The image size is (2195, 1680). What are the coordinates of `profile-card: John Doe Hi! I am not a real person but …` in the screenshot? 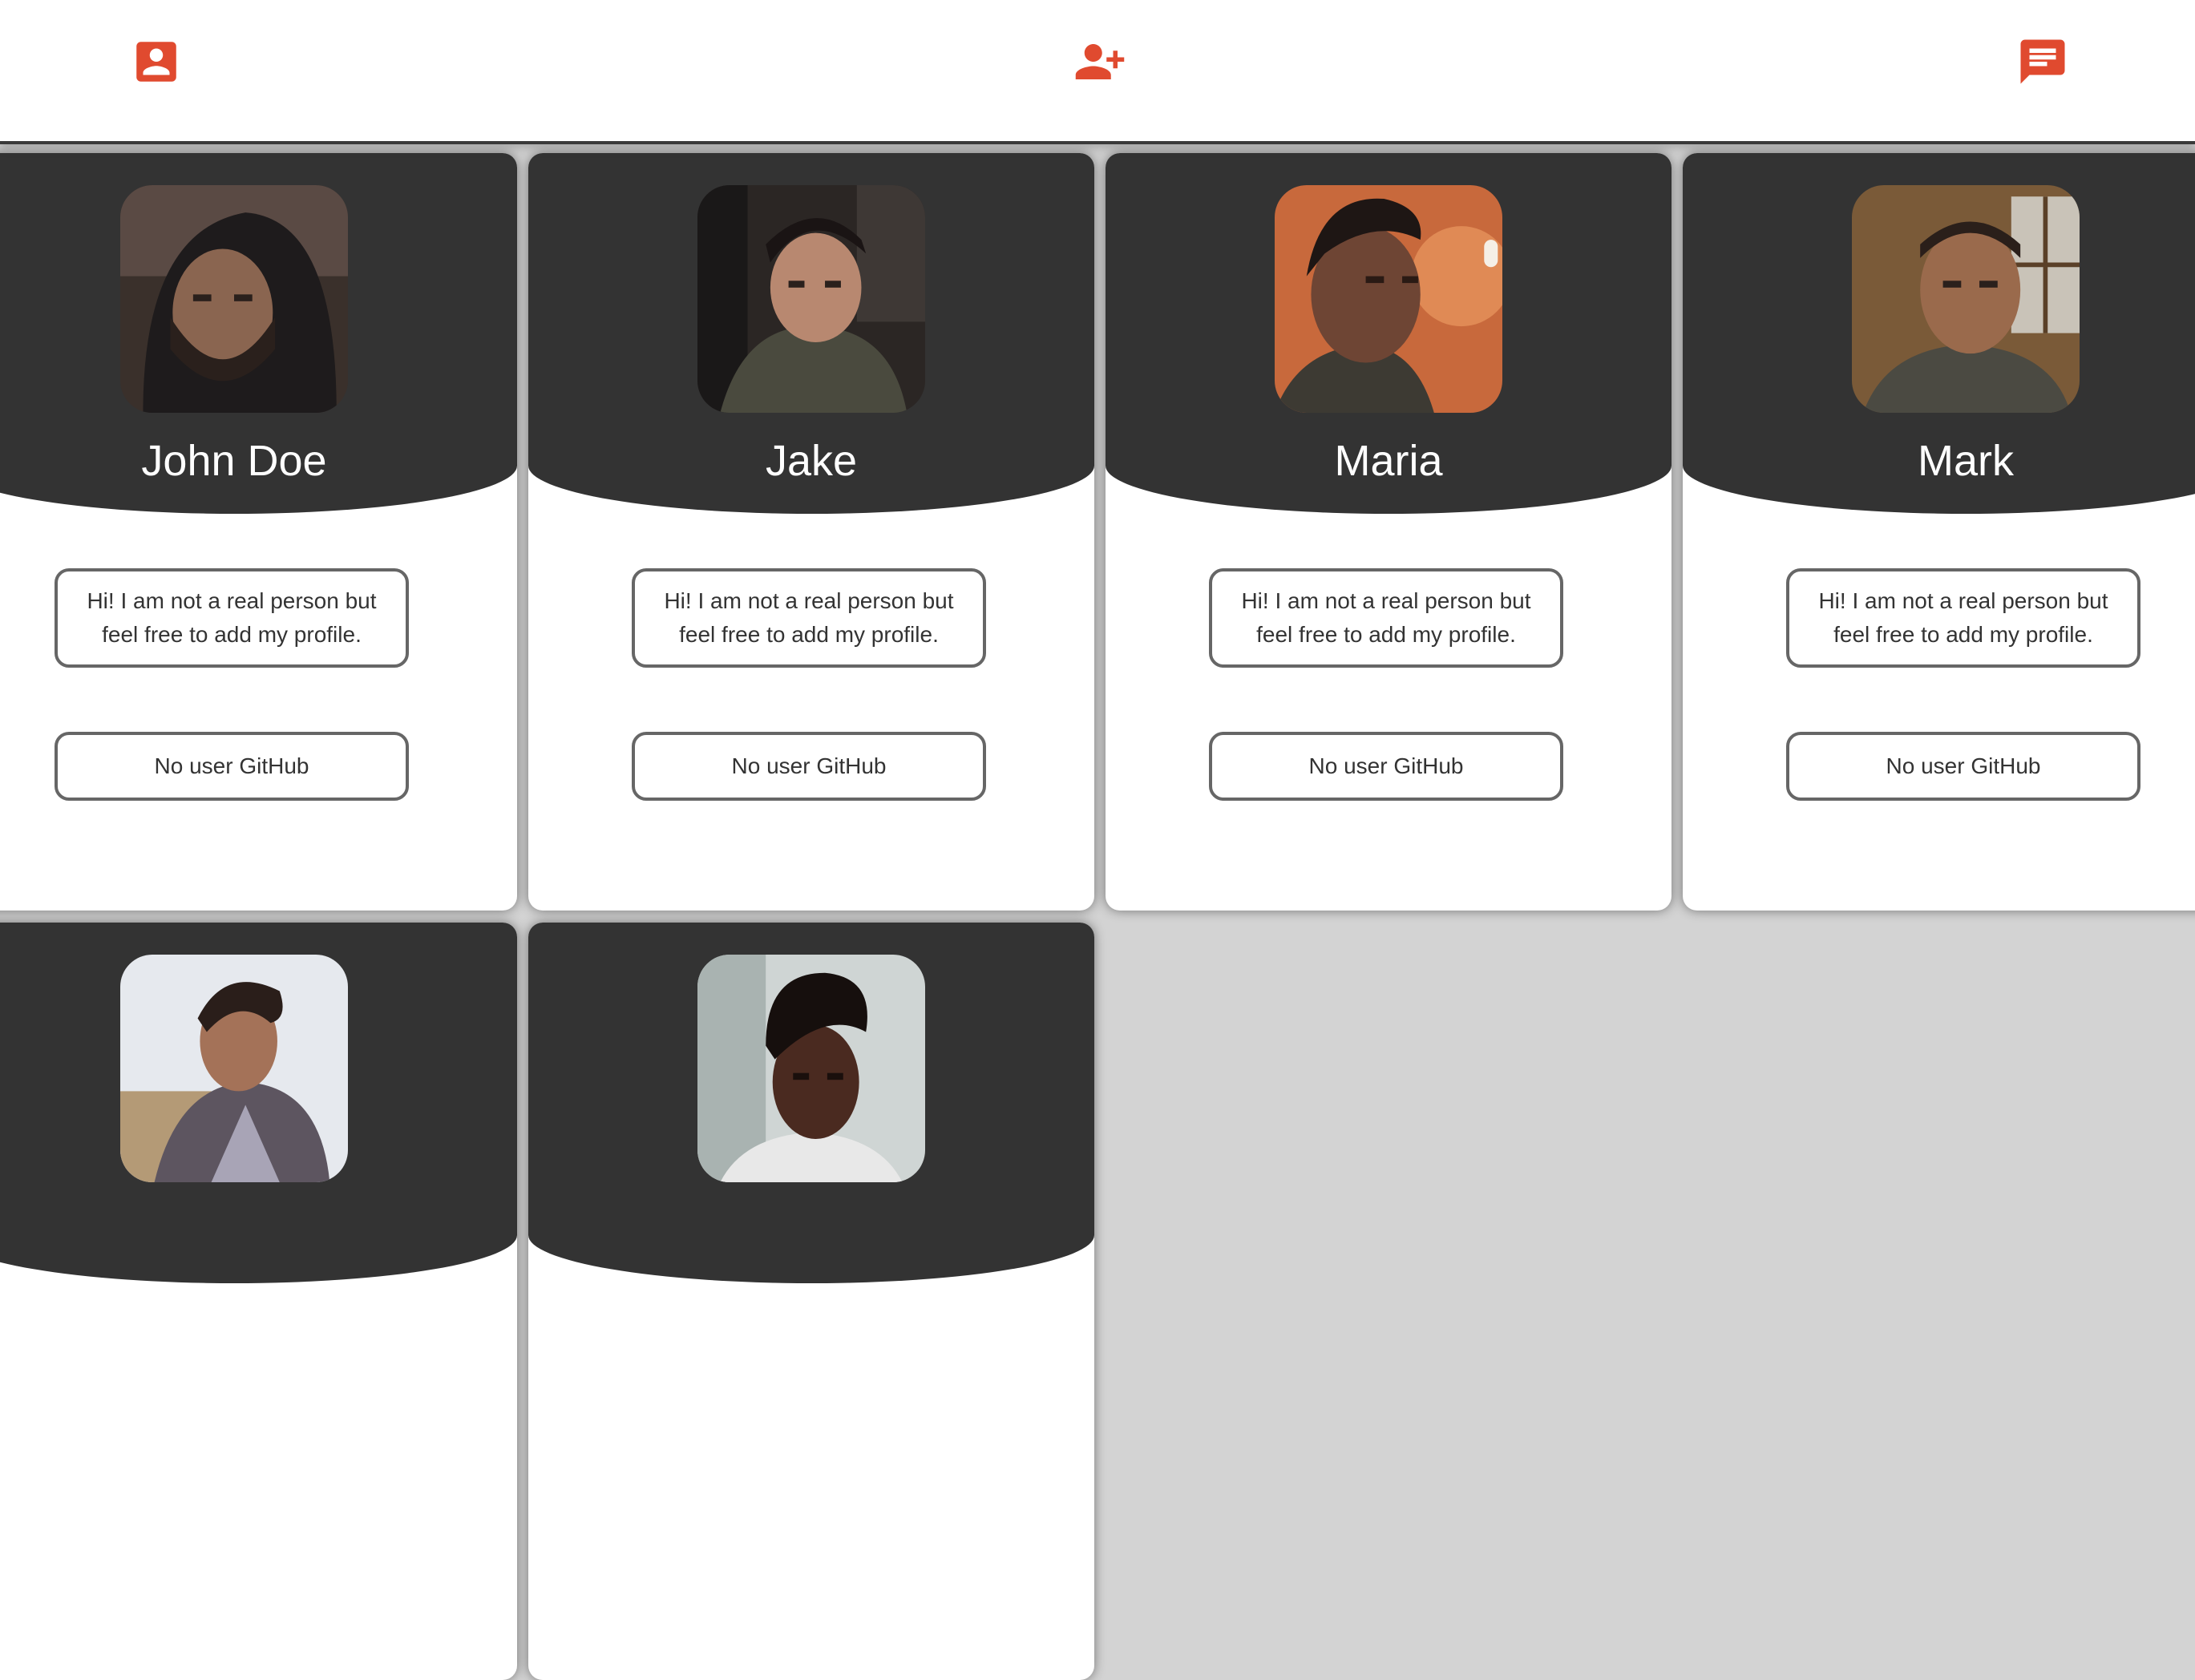 It's located at (258, 532).